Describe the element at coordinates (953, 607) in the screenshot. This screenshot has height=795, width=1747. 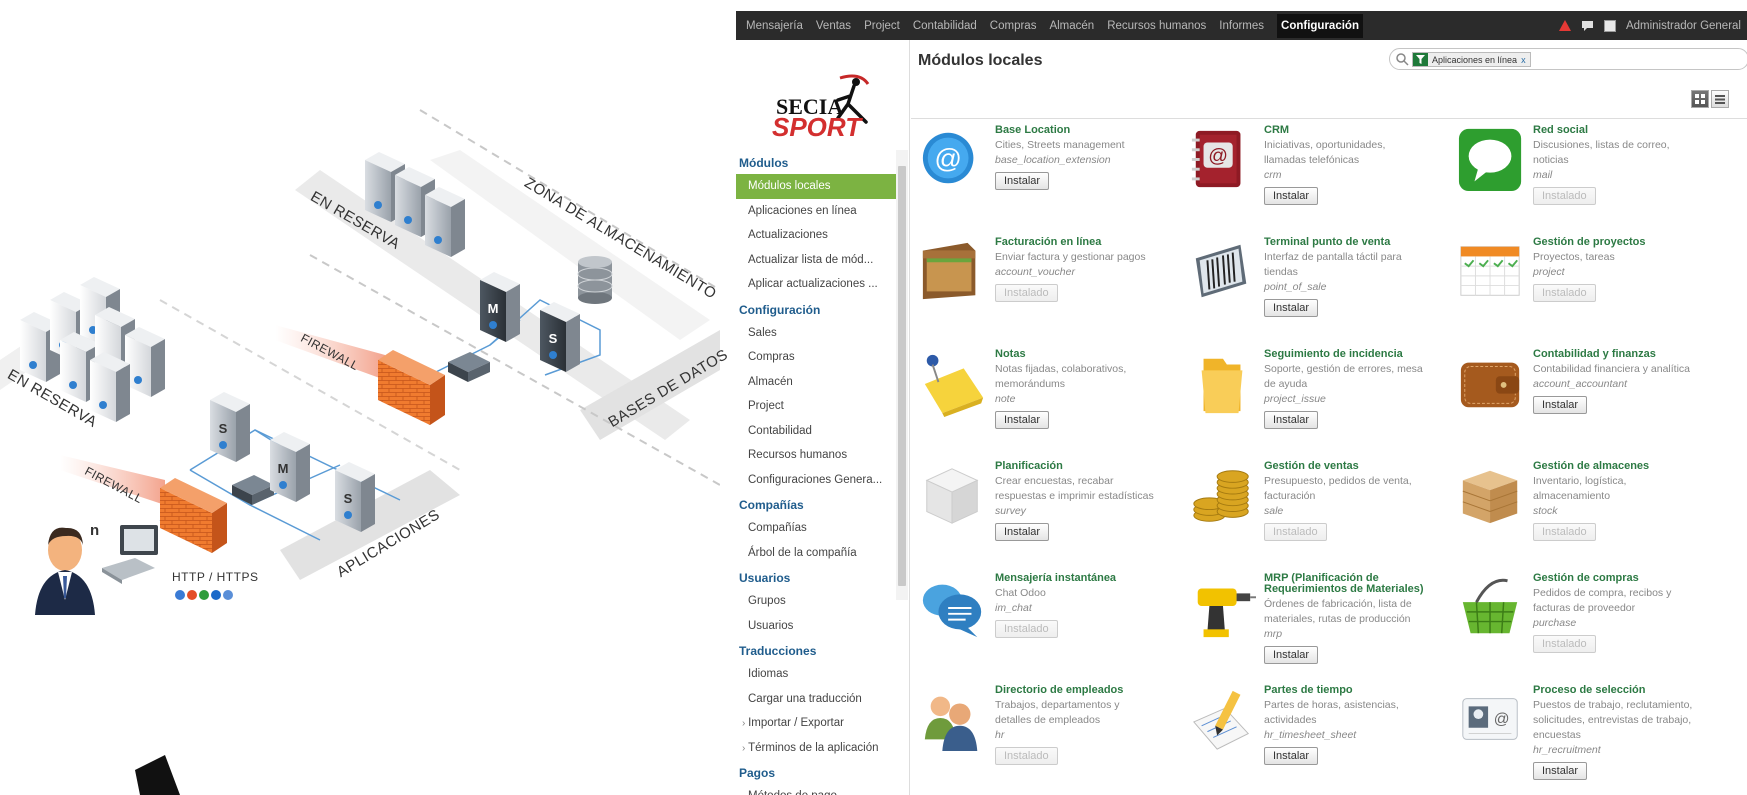
I see `speech-bubbles-icon` at that location.